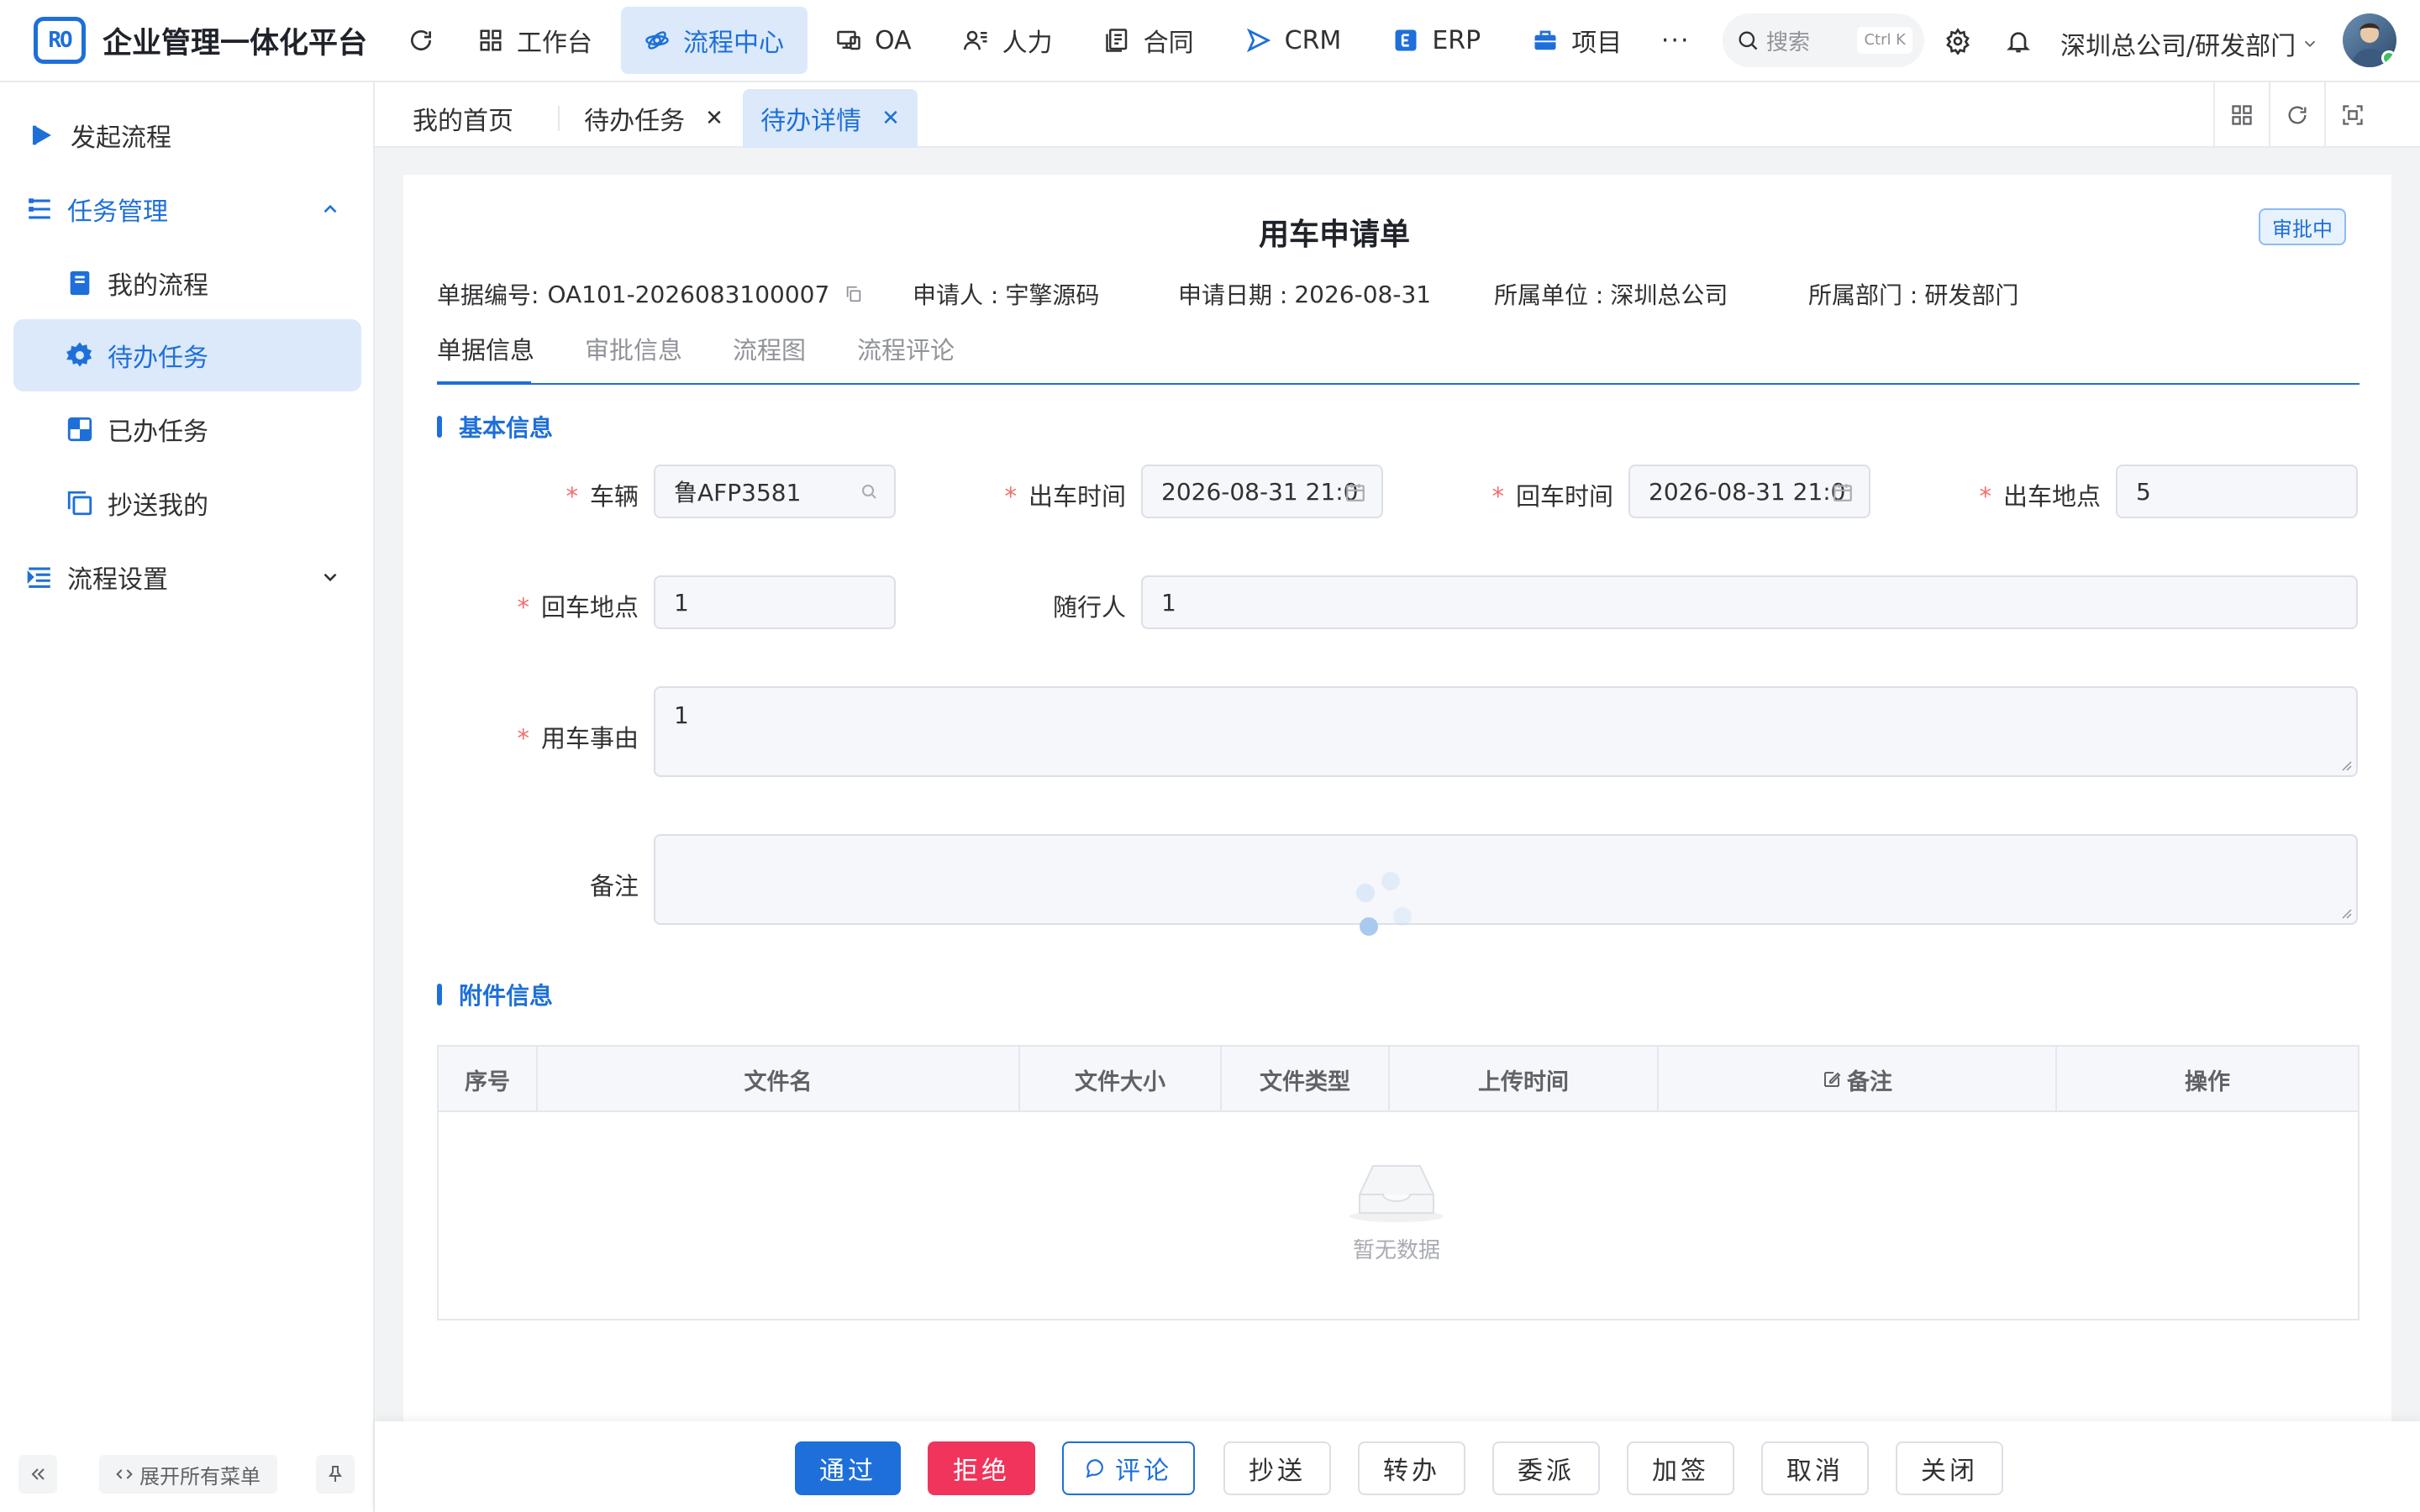 This screenshot has height=1512, width=2420. I want to click on doc-tabs: 单据信息 审批信息 流程图 流程评论, so click(1398, 356).